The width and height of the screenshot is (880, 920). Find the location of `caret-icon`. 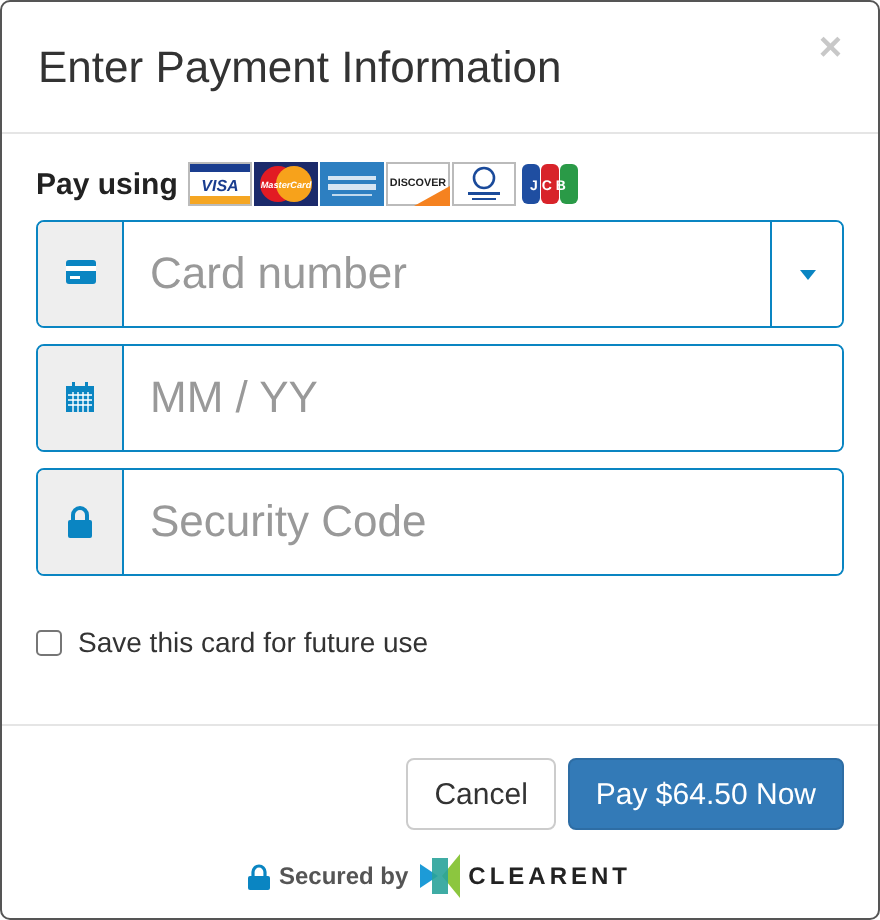

caret-icon is located at coordinates (807, 274).